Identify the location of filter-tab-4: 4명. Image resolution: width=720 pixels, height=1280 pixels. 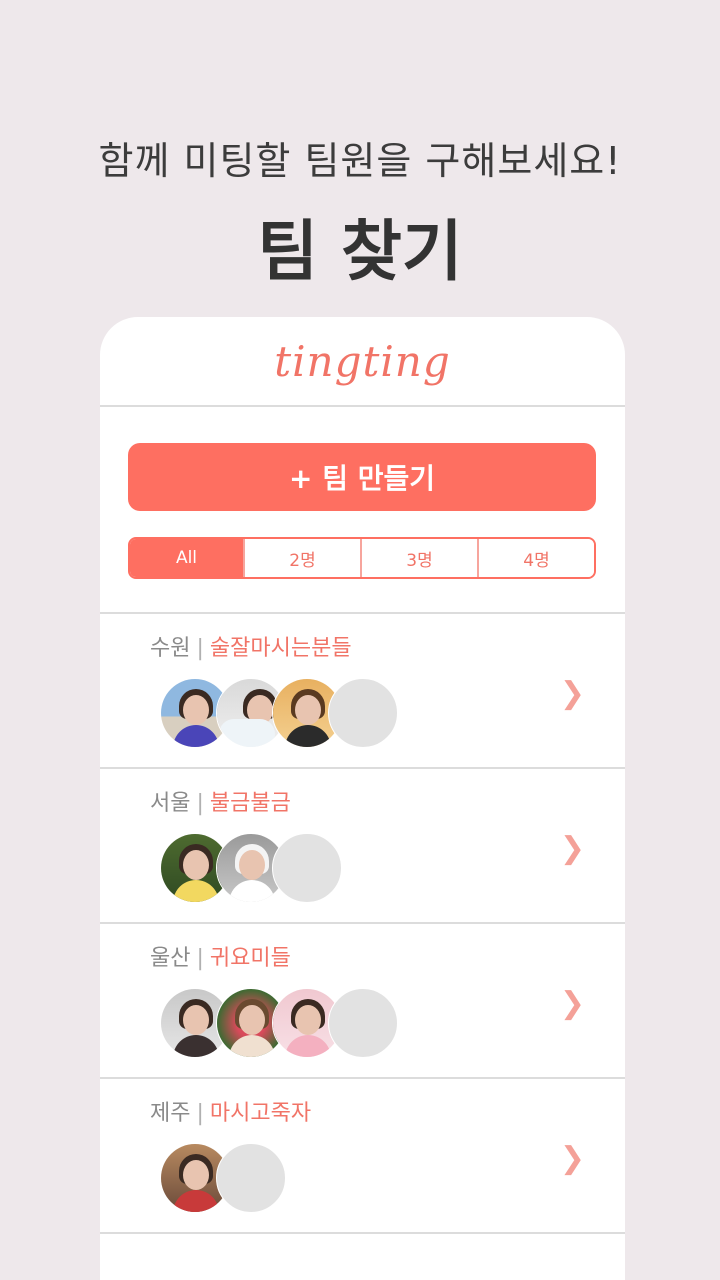
(535, 558).